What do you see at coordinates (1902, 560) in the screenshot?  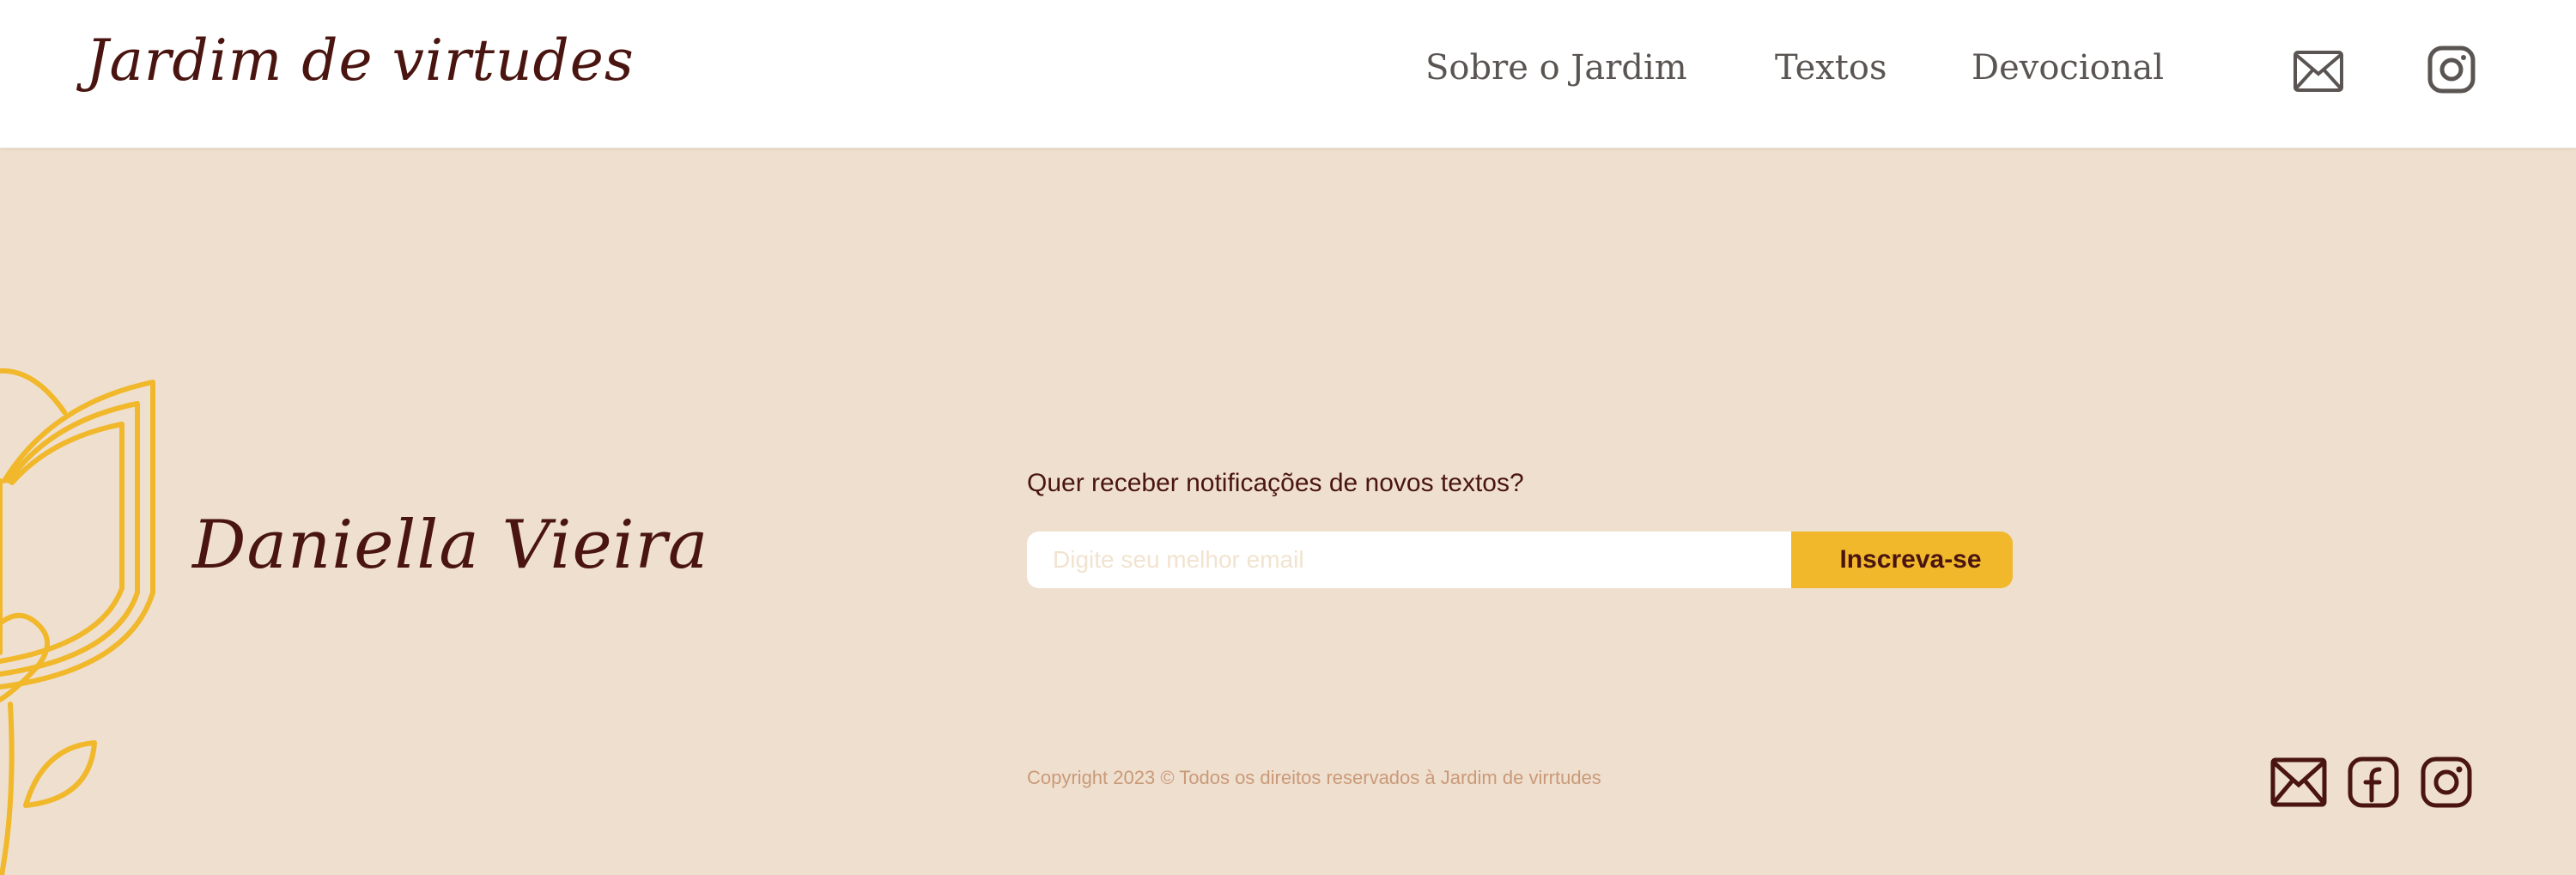 I see `subscribe-button: Inscreva-se` at bounding box center [1902, 560].